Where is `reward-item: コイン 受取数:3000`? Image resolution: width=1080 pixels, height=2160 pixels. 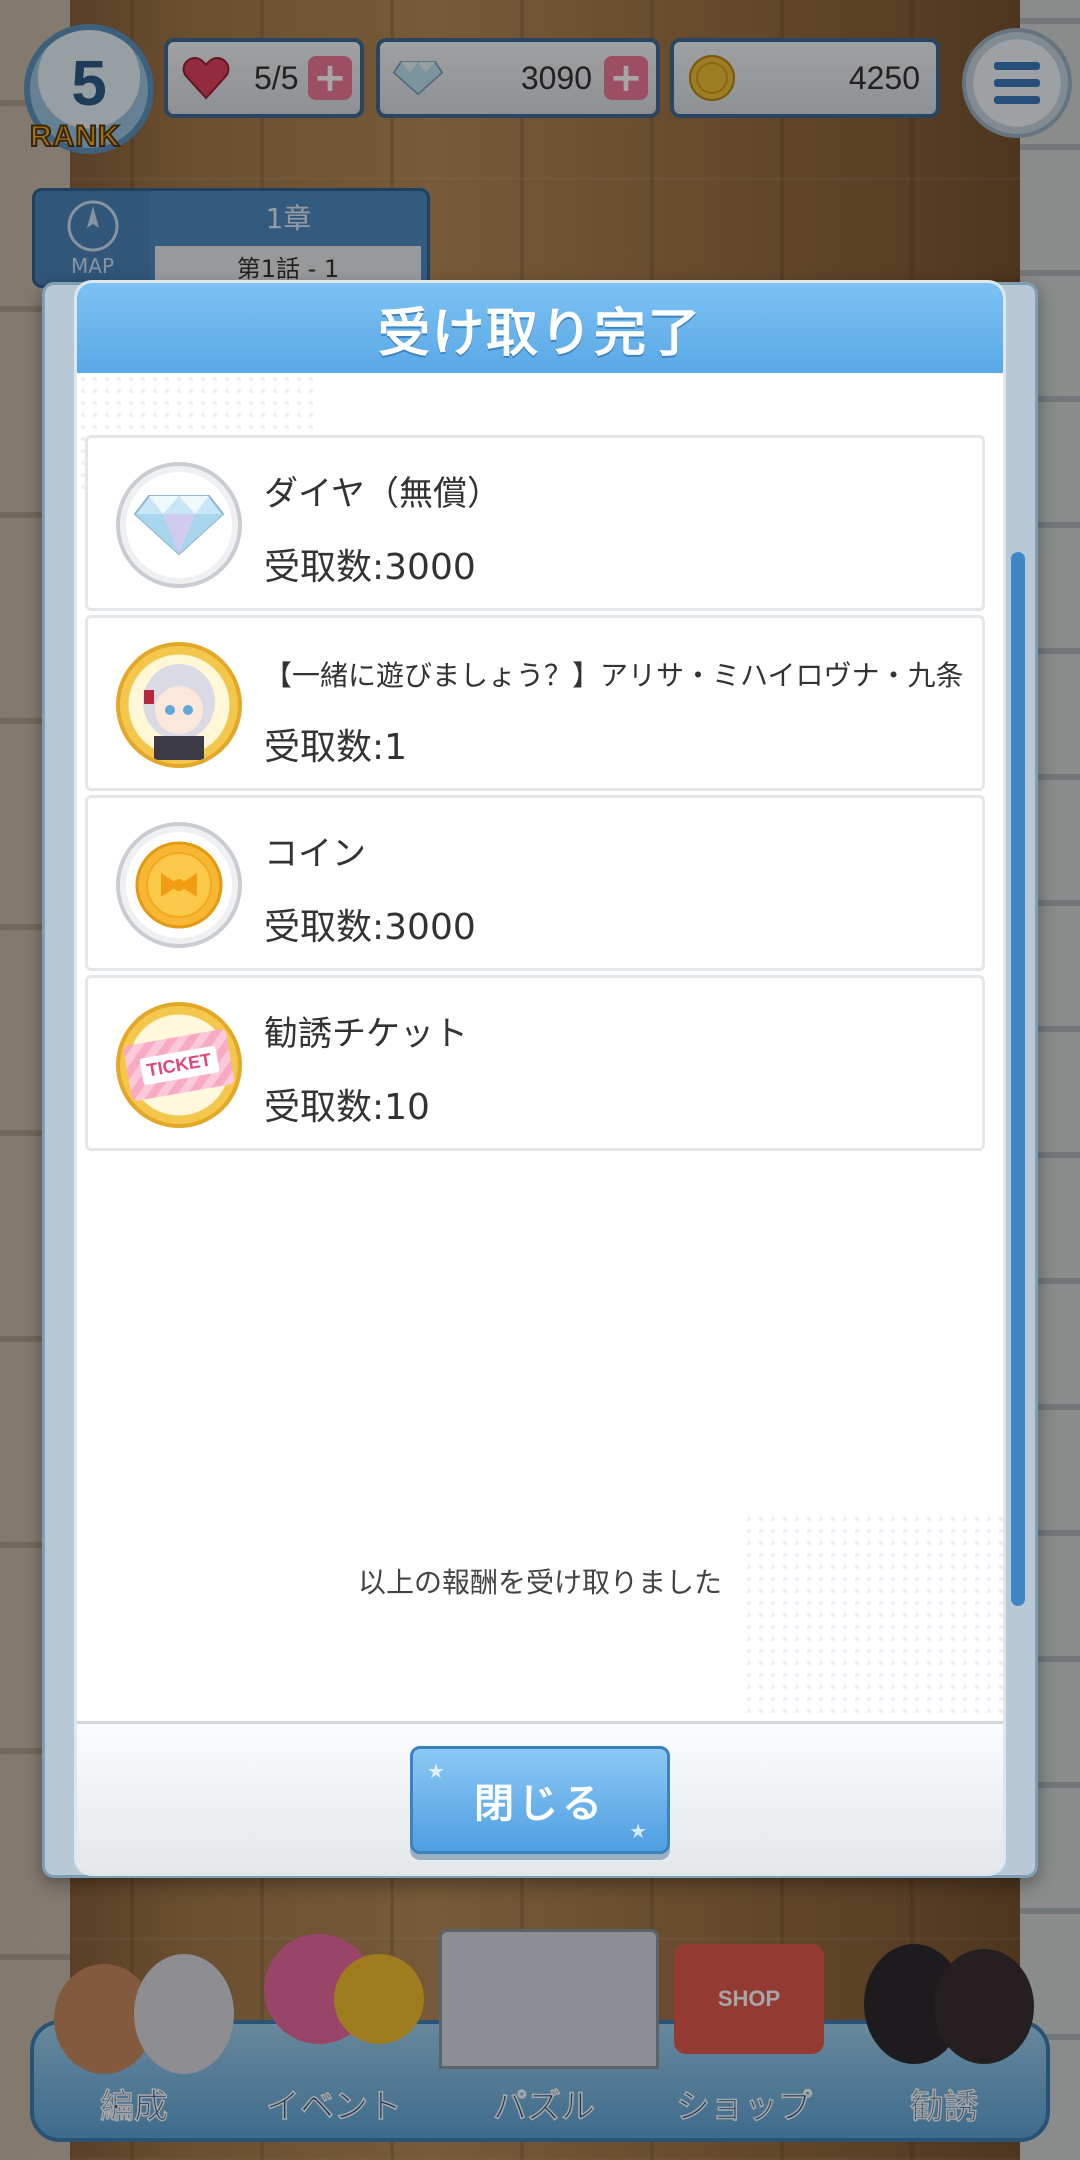 reward-item: コイン 受取数:3000 is located at coordinates (535, 883).